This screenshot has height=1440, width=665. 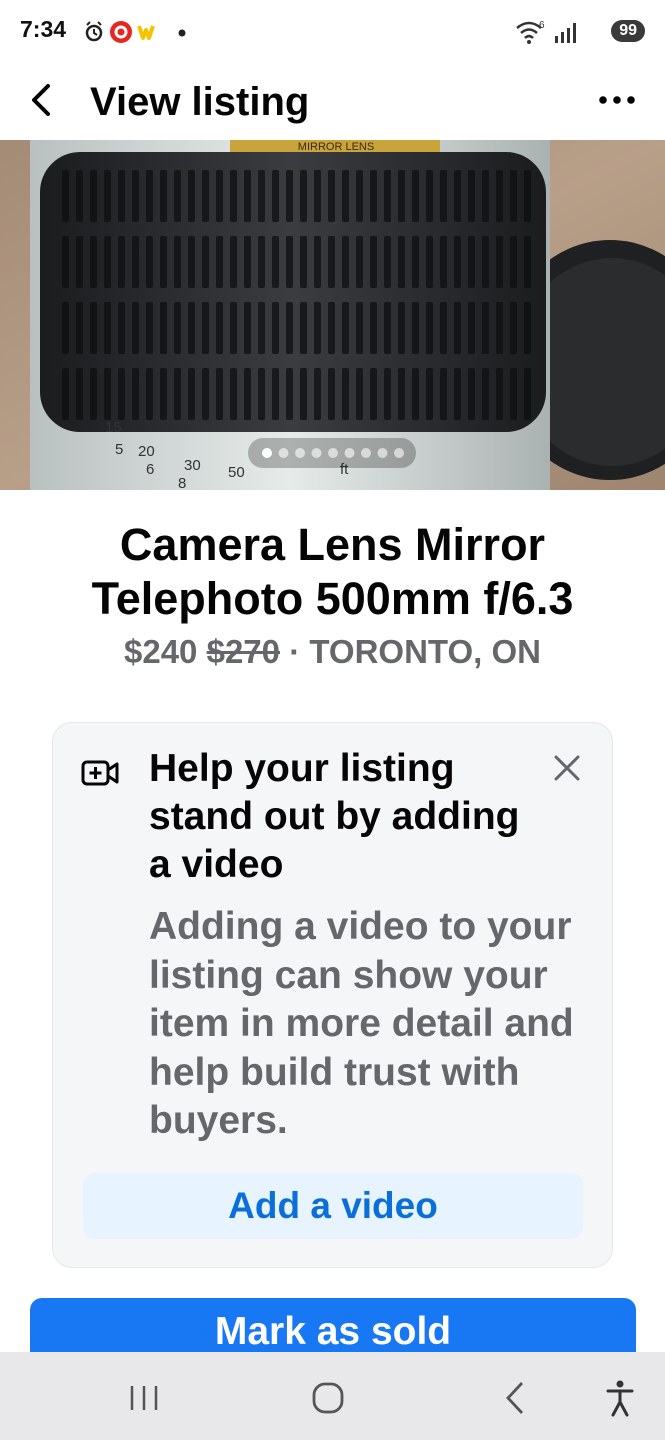 I want to click on accessibility-icon, so click(x=620, y=1398).